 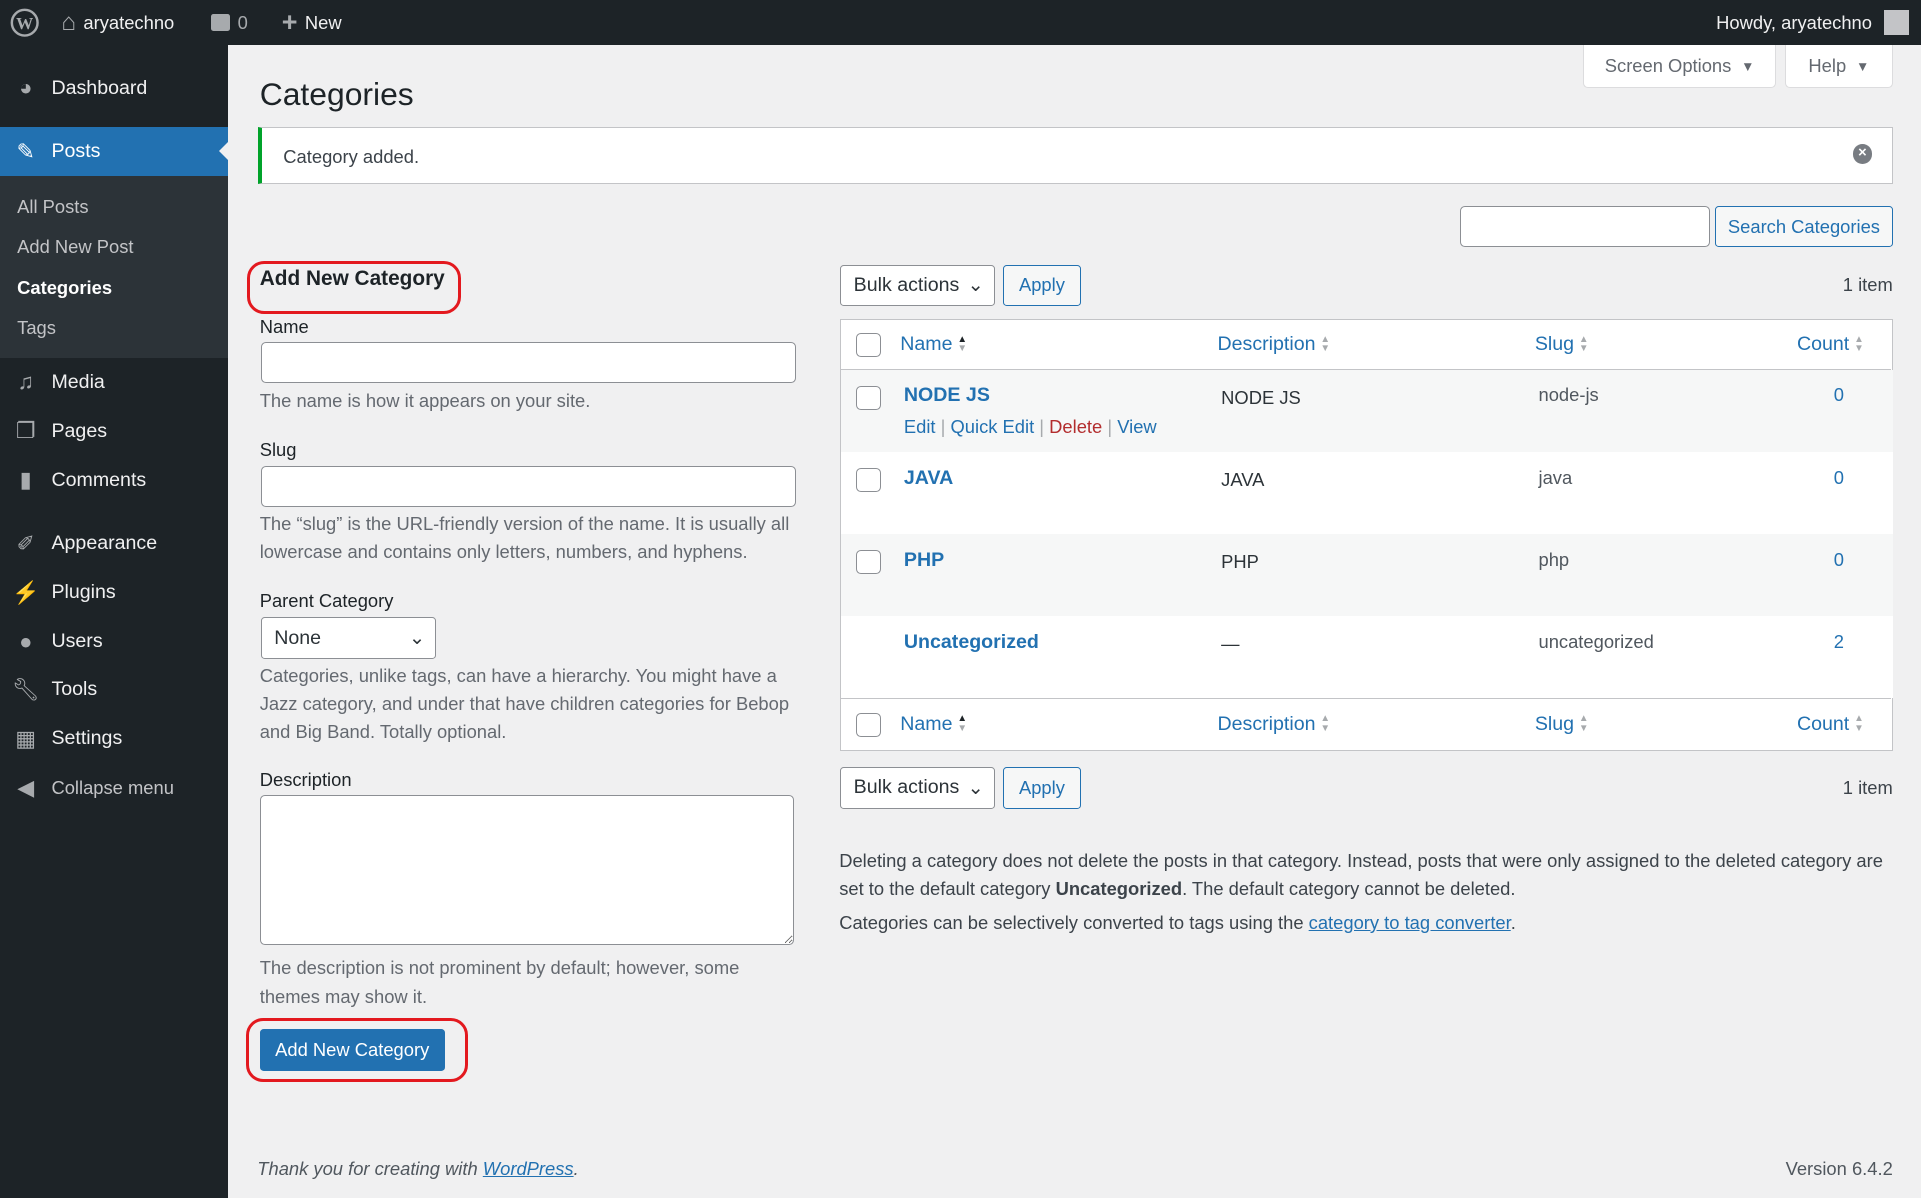 I want to click on help-button: Help ▼, so click(x=1838, y=67).